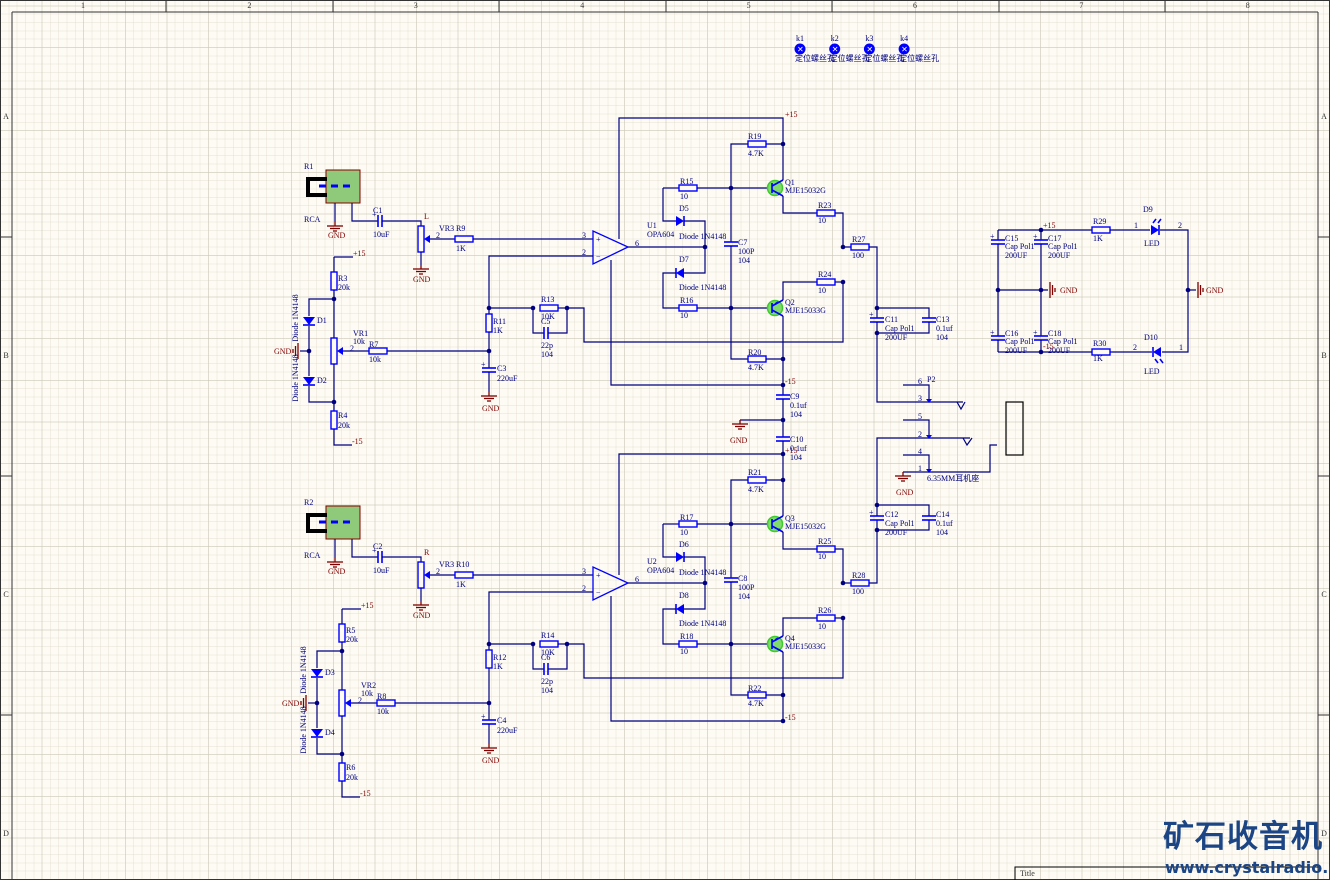 The width and height of the screenshot is (1330, 880). What do you see at coordinates (381, 696) in the screenshot?
I see `label-rb-ref: R8` at bounding box center [381, 696].